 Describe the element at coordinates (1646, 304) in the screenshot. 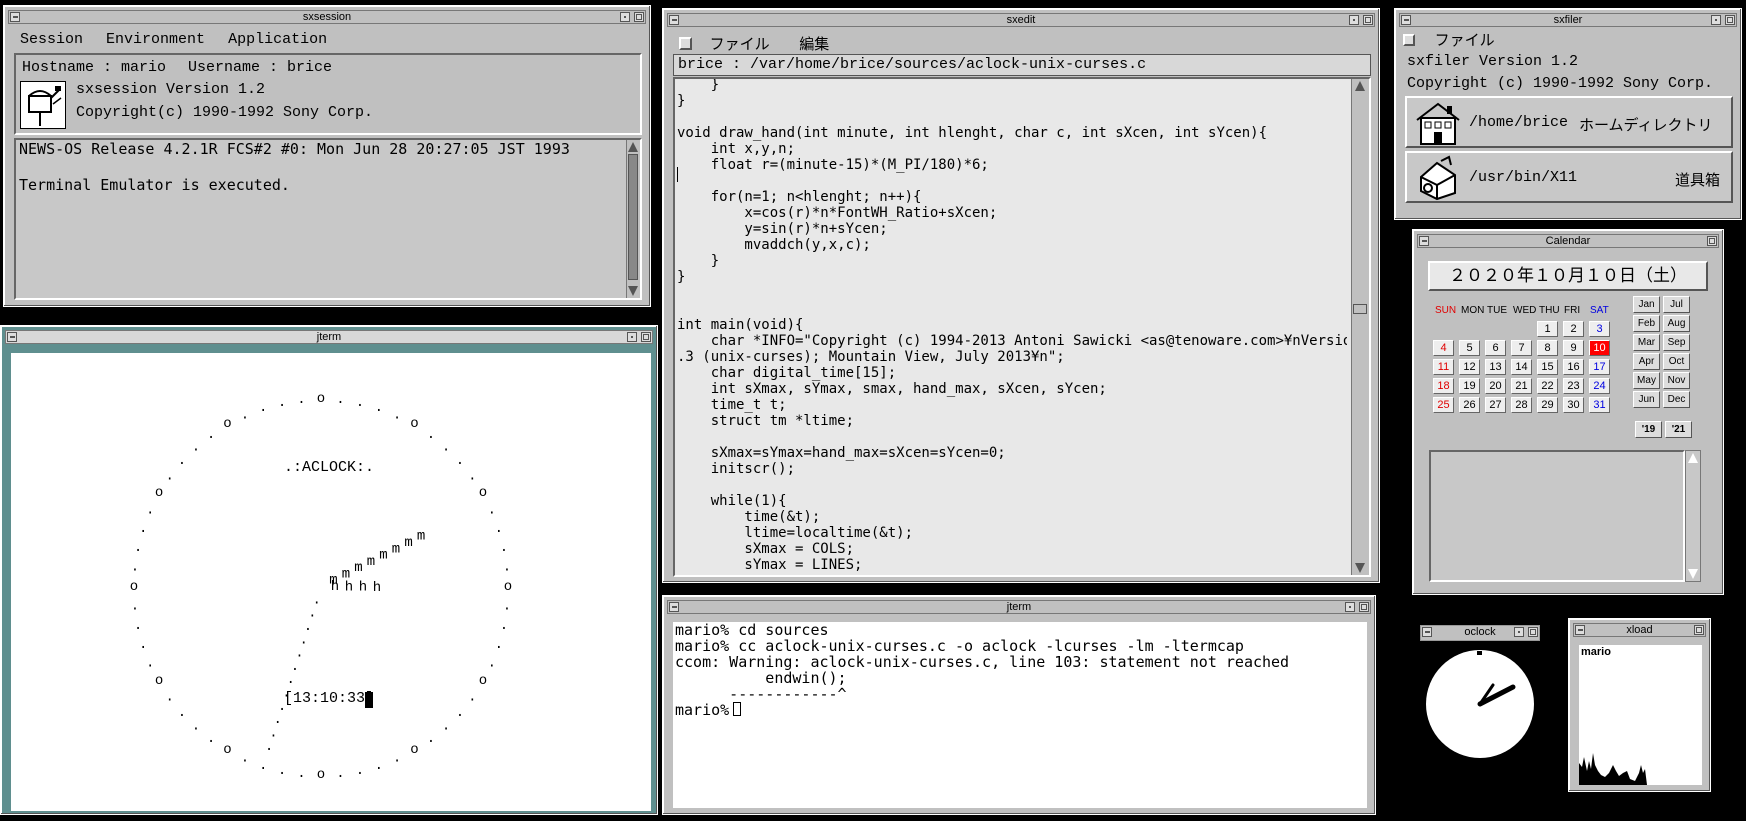

I see `month-button: Jan` at that location.